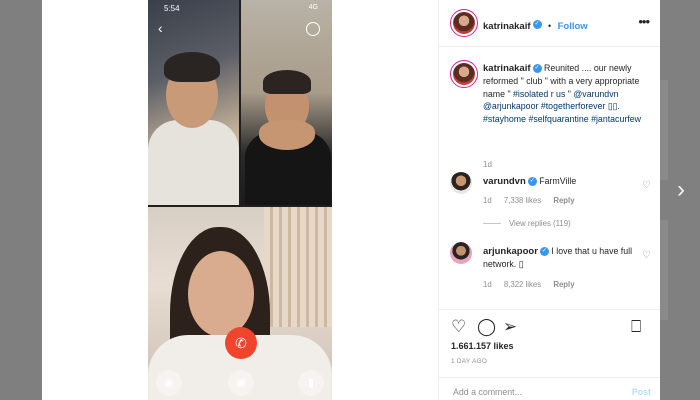  I want to click on header-user: katrinakaif ✓ • Follow, so click(535, 25).